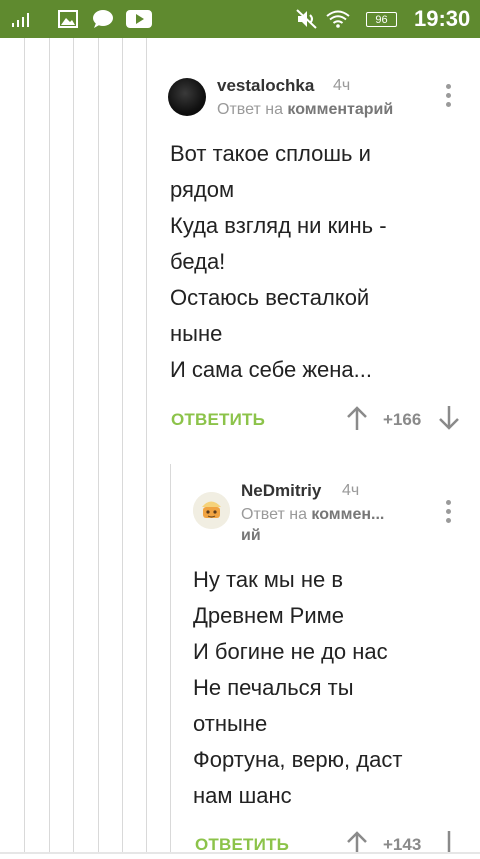  I want to click on reply-to-link: Ответ на комментарий, so click(305, 110).